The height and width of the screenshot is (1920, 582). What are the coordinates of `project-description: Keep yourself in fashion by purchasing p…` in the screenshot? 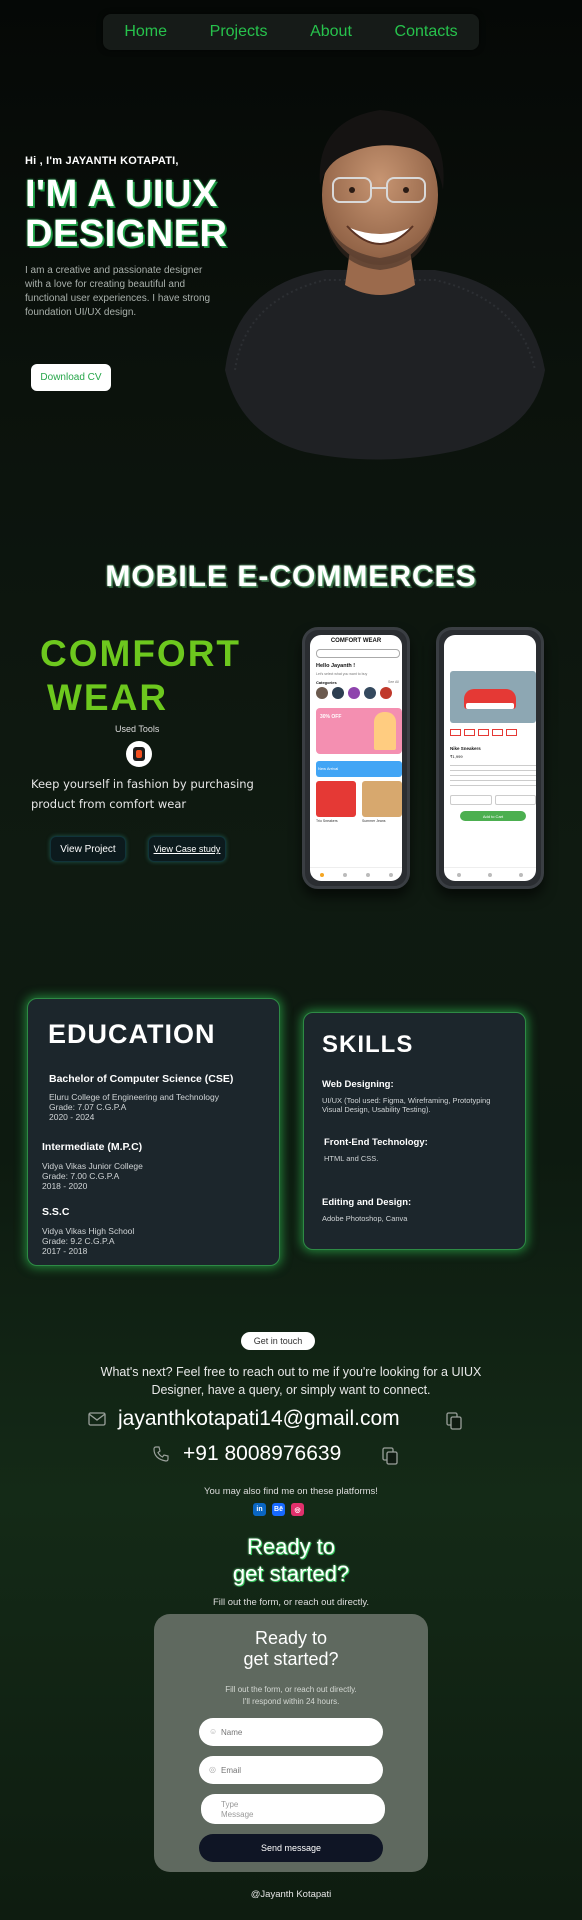 It's located at (142, 794).